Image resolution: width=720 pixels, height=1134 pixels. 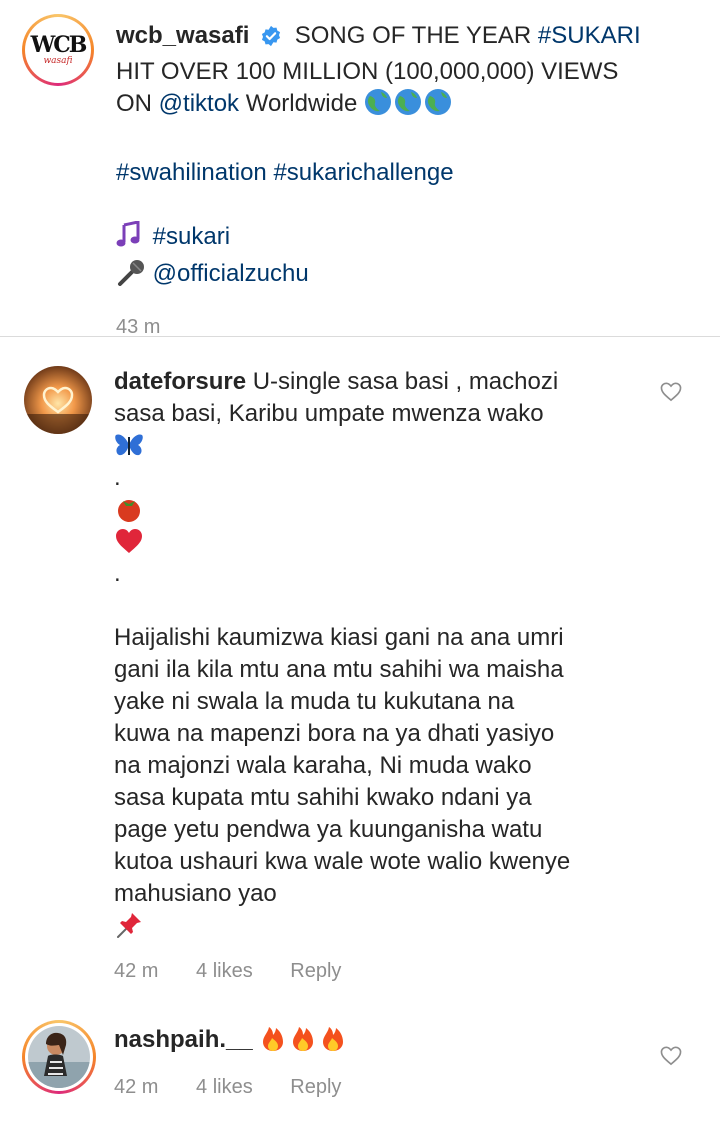 I want to click on caption-line-2: HIT OVER 100 MILLION (100,000,000) VIEWS, so click(x=367, y=71).